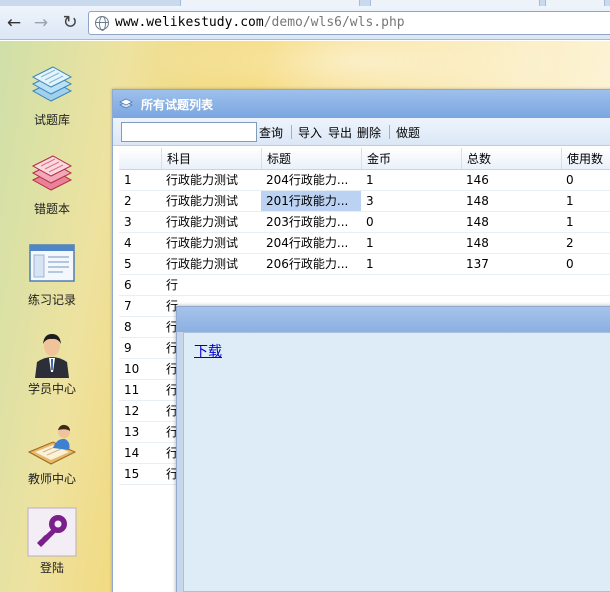 The width and height of the screenshot is (610, 592). What do you see at coordinates (364, 180) in the screenshot?
I see `table-row: 1 行政能力测试 204行政能力... 1 146 0` at bounding box center [364, 180].